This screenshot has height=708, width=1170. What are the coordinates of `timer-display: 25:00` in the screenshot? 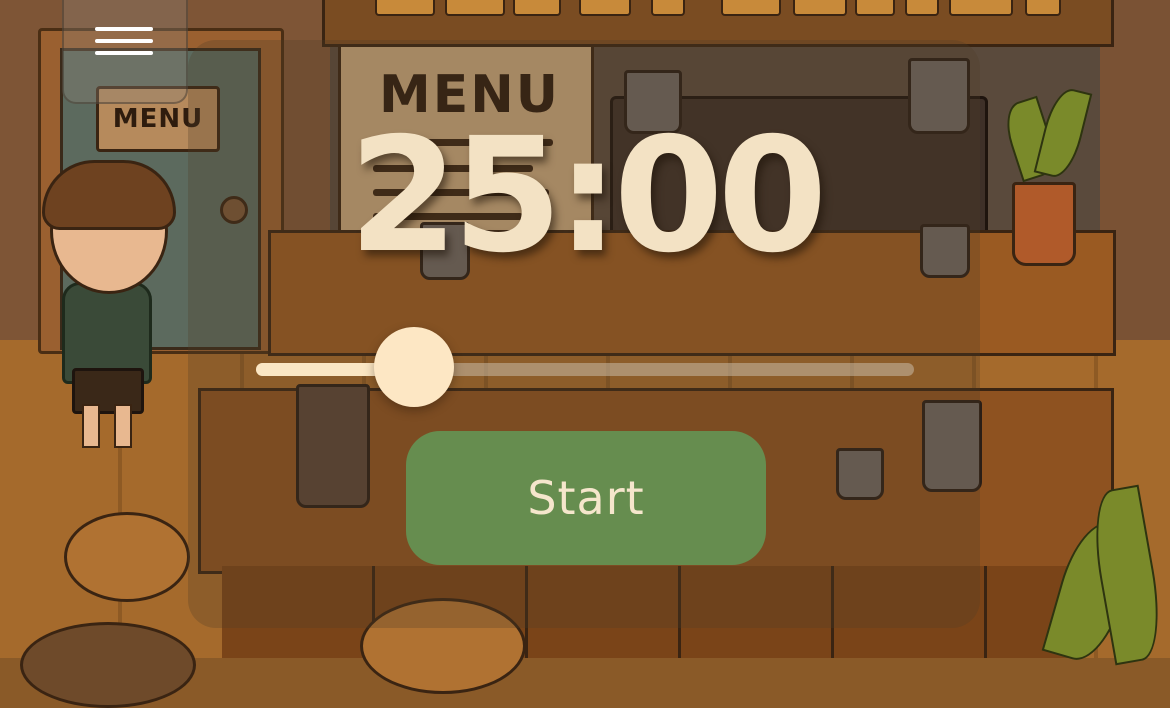 It's located at (588, 196).